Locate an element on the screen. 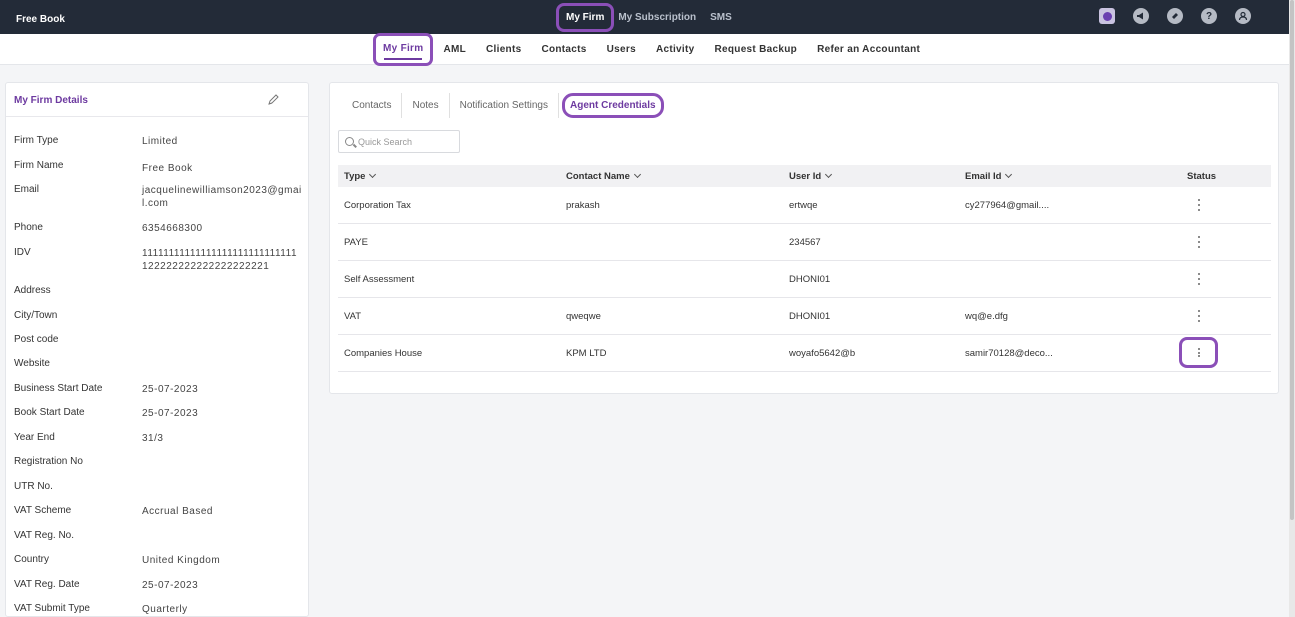  detail-label: Year End is located at coordinates (34, 437).